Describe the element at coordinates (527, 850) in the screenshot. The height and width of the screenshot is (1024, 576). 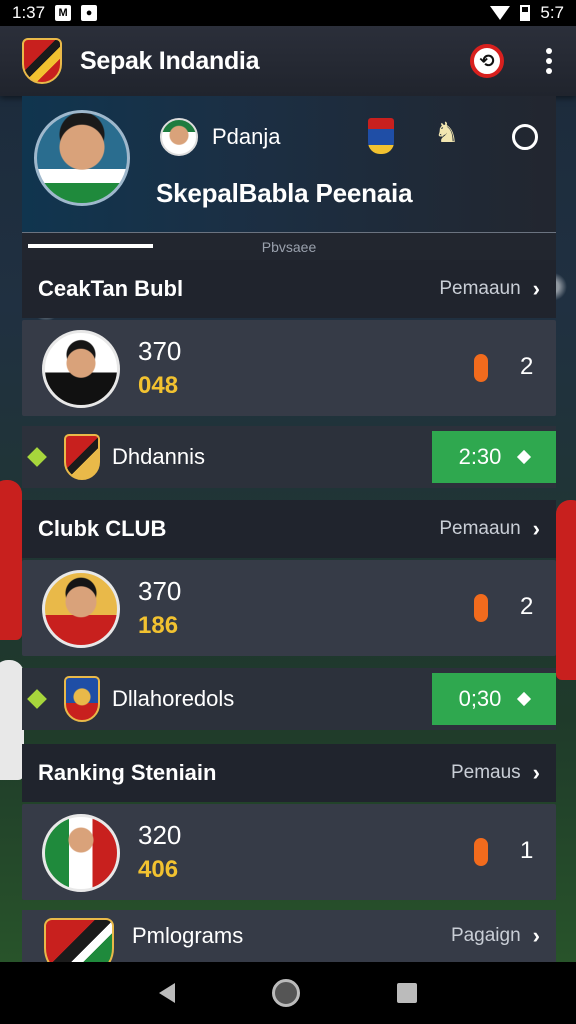
I see `stat-count: 1` at that location.